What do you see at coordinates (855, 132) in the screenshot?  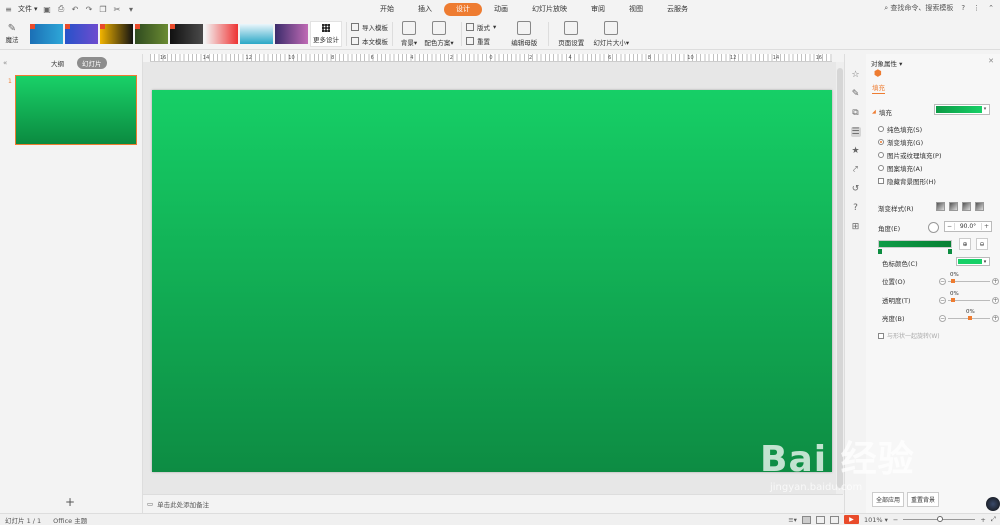 I see `properties-icon: ☰` at bounding box center [855, 132].